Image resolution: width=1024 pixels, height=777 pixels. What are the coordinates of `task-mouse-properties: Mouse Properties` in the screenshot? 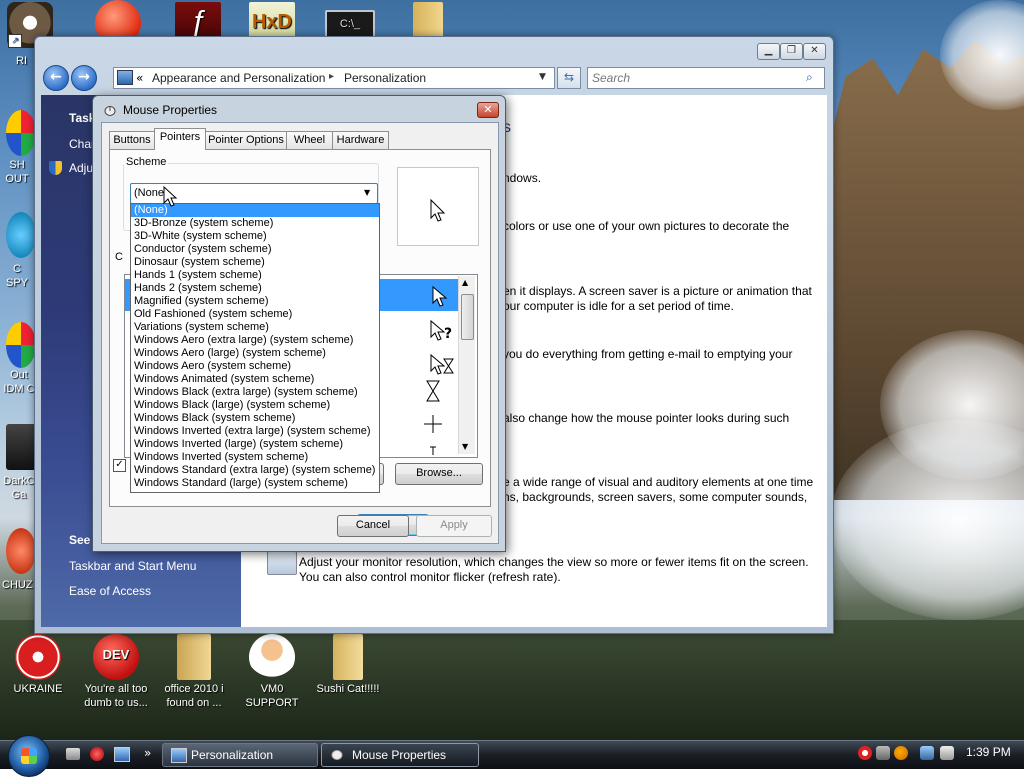 It's located at (400, 755).